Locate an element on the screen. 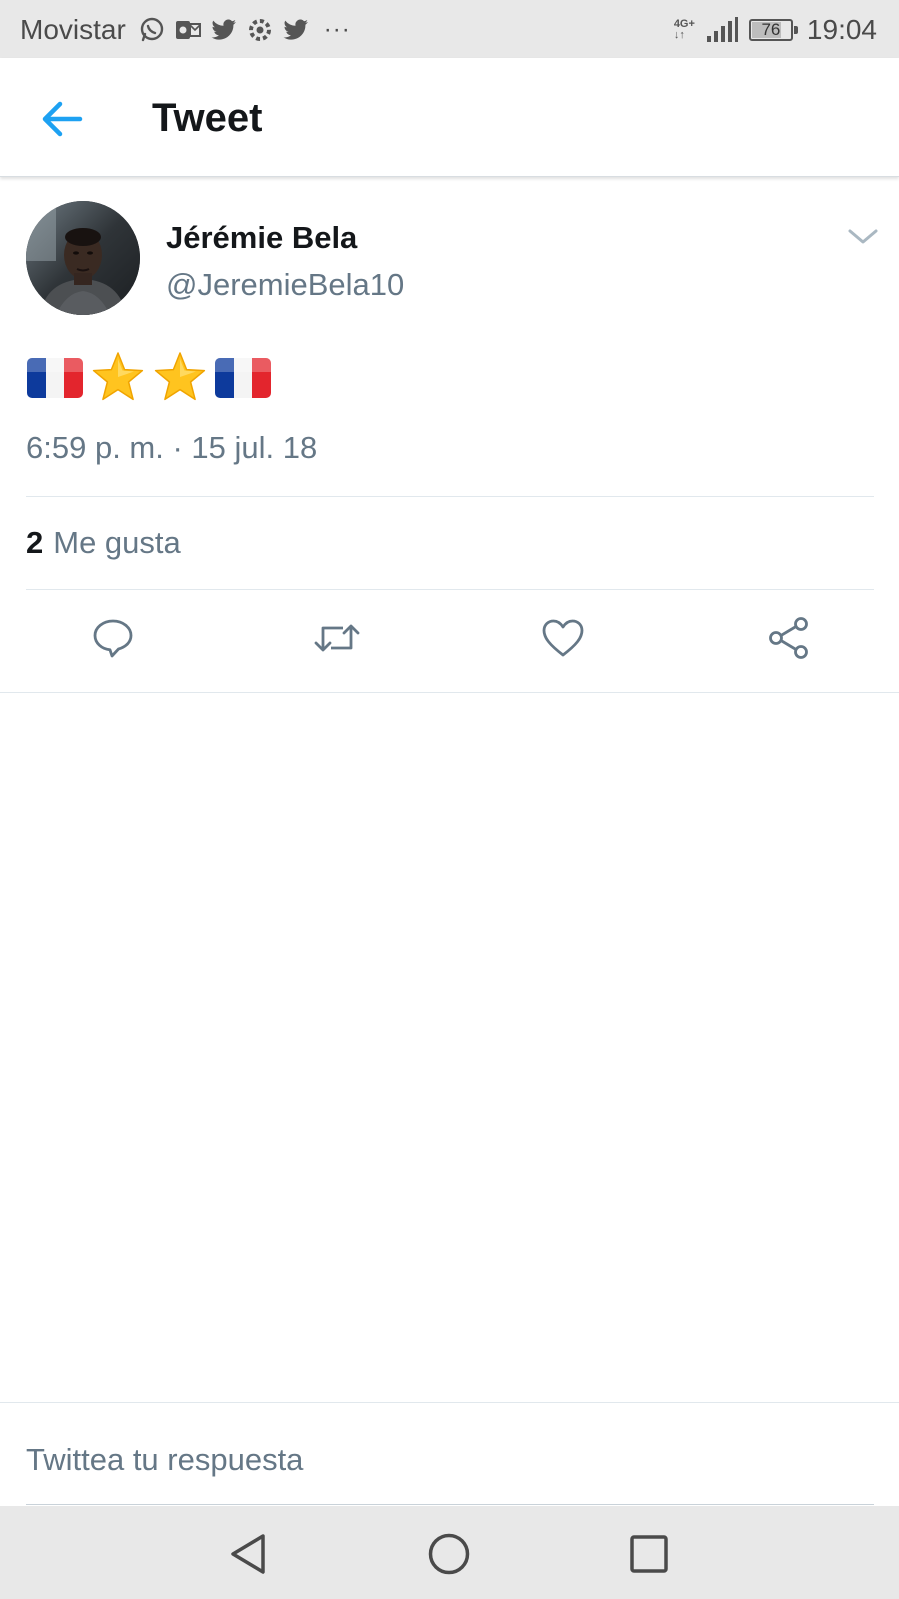 Image resolution: width=899 pixels, height=1599 pixels. retweet-icon is located at coordinates (337, 638).